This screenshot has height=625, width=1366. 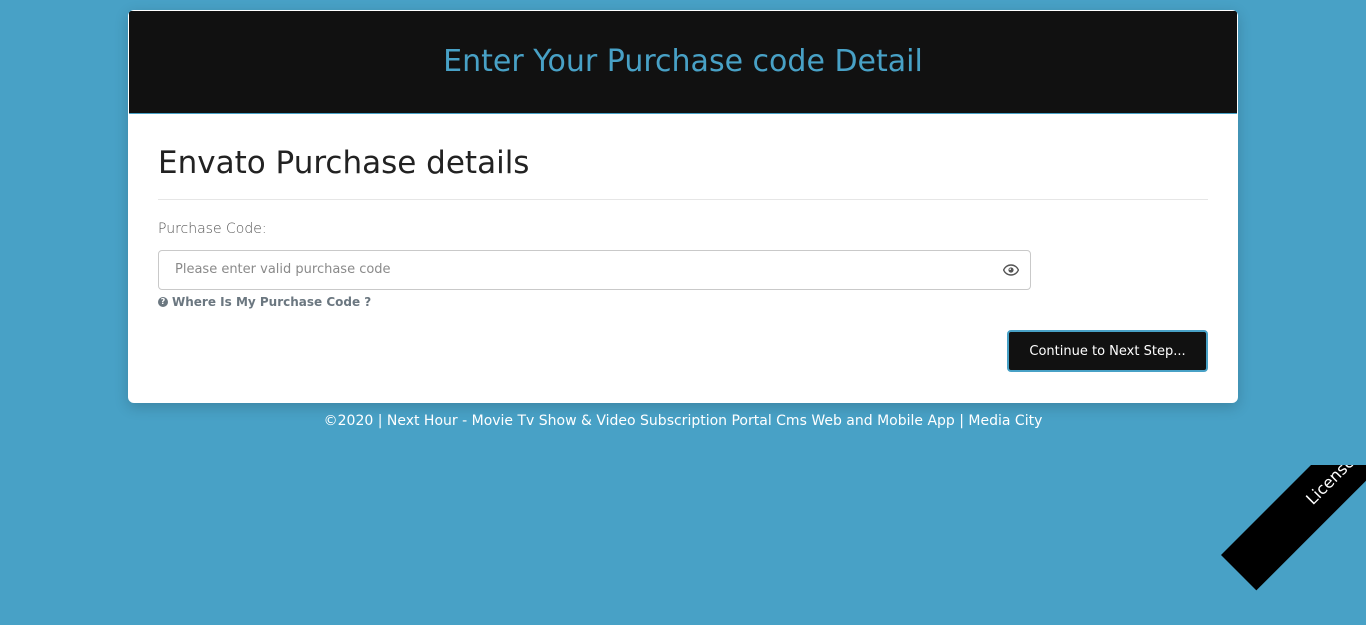 I want to click on help-link-label: Where Is My Purchase Code ?, so click(x=272, y=302).